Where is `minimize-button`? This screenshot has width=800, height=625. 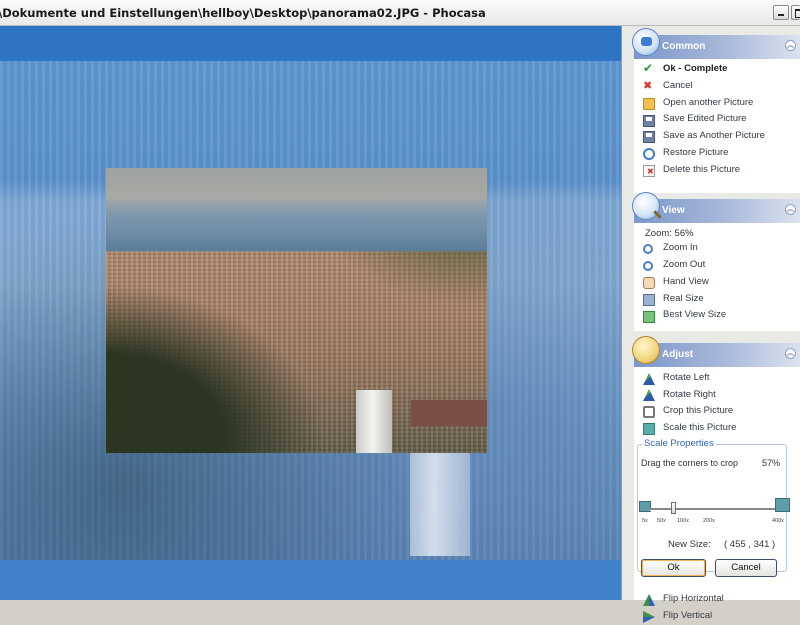 minimize-button is located at coordinates (781, 12).